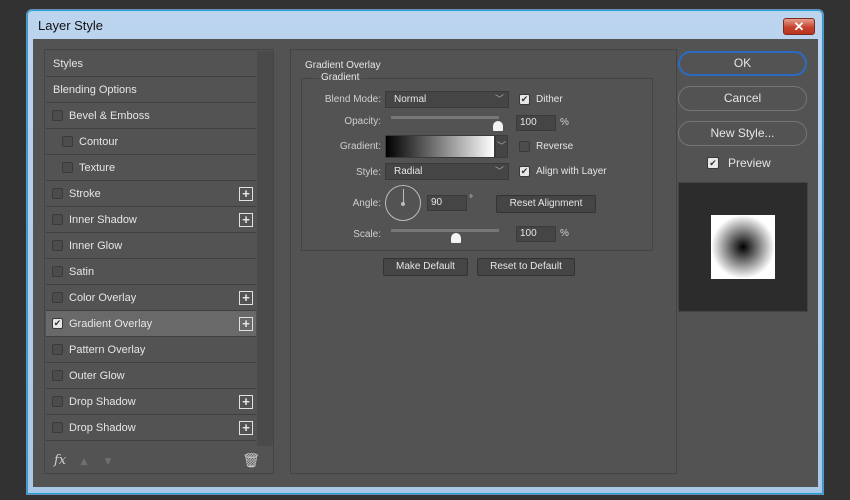 Image resolution: width=850 pixels, height=500 pixels. I want to click on angle-unit: °, so click(471, 199).